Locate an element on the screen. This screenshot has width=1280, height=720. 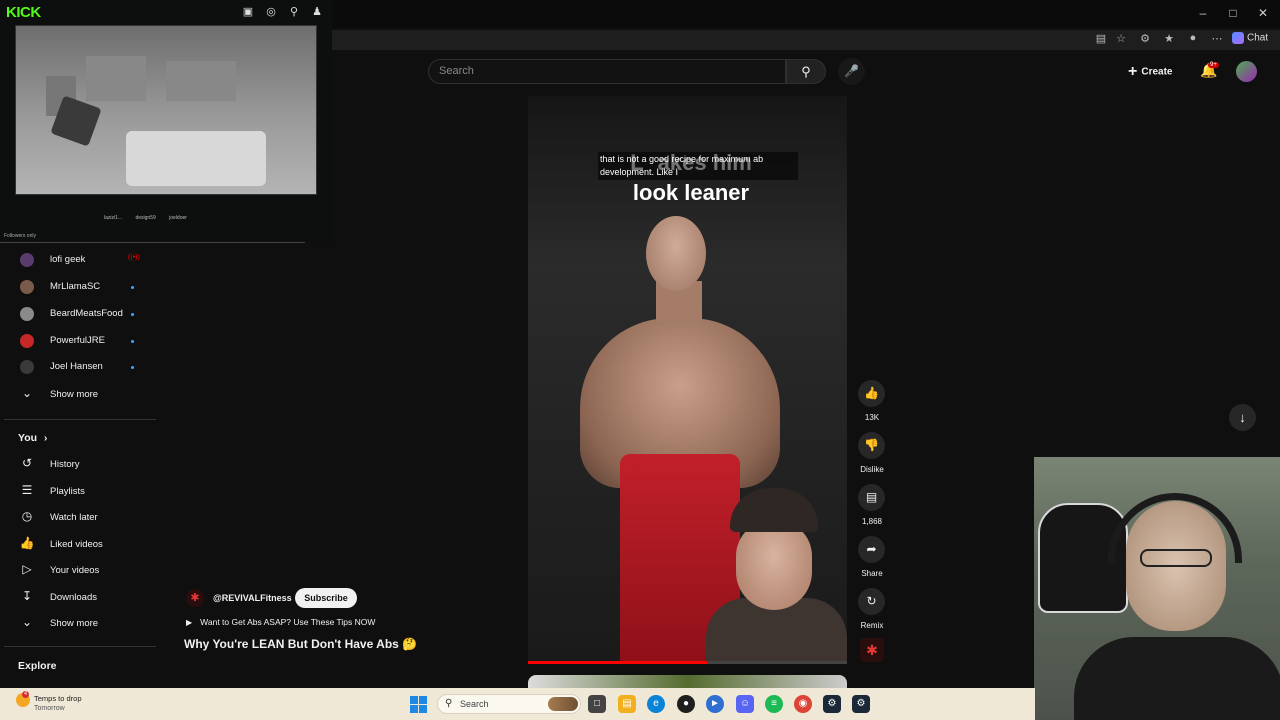
sidebar-item-liked-videos: 👍 Liked videos is located at coordinates (77, 545).